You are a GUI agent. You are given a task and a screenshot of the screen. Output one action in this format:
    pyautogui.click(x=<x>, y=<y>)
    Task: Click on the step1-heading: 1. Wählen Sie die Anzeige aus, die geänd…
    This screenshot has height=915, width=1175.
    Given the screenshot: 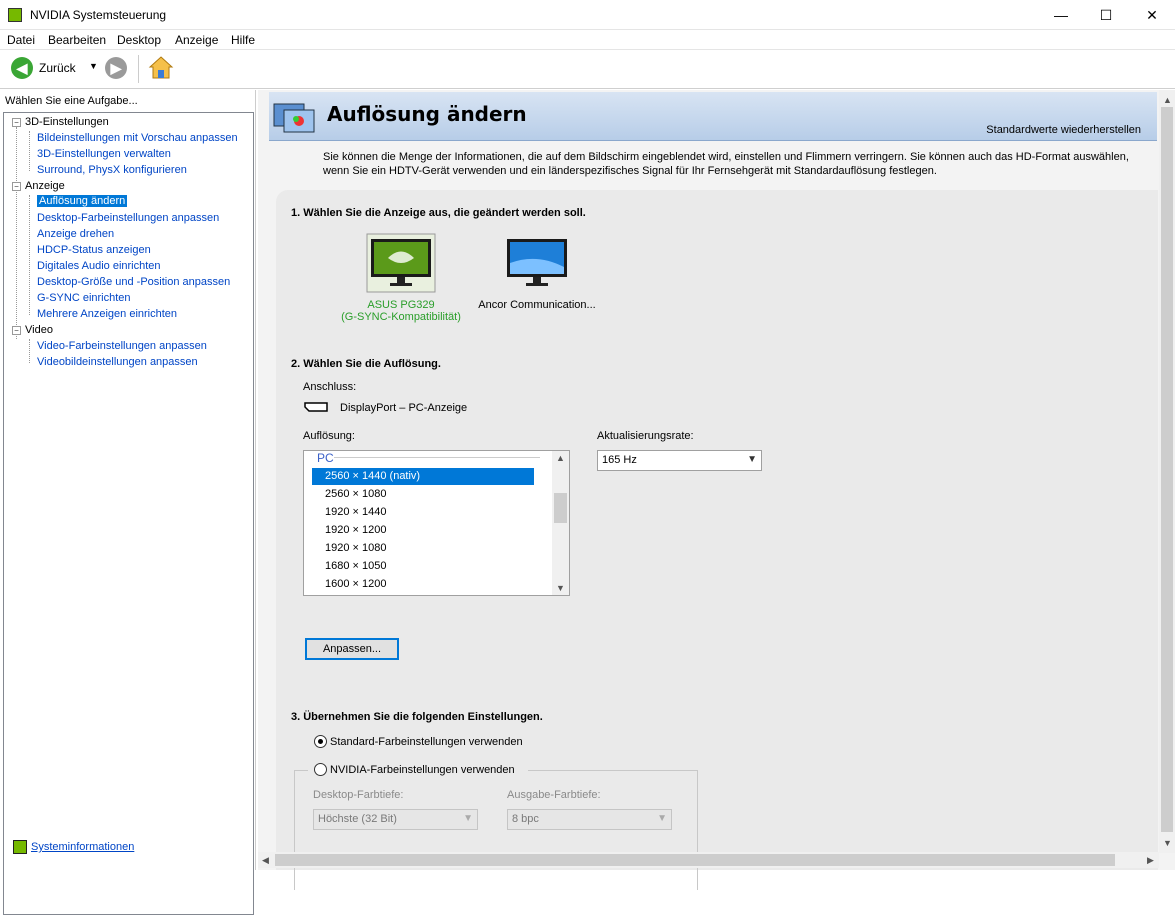 What is the action you would take?
    pyautogui.click(x=438, y=213)
    